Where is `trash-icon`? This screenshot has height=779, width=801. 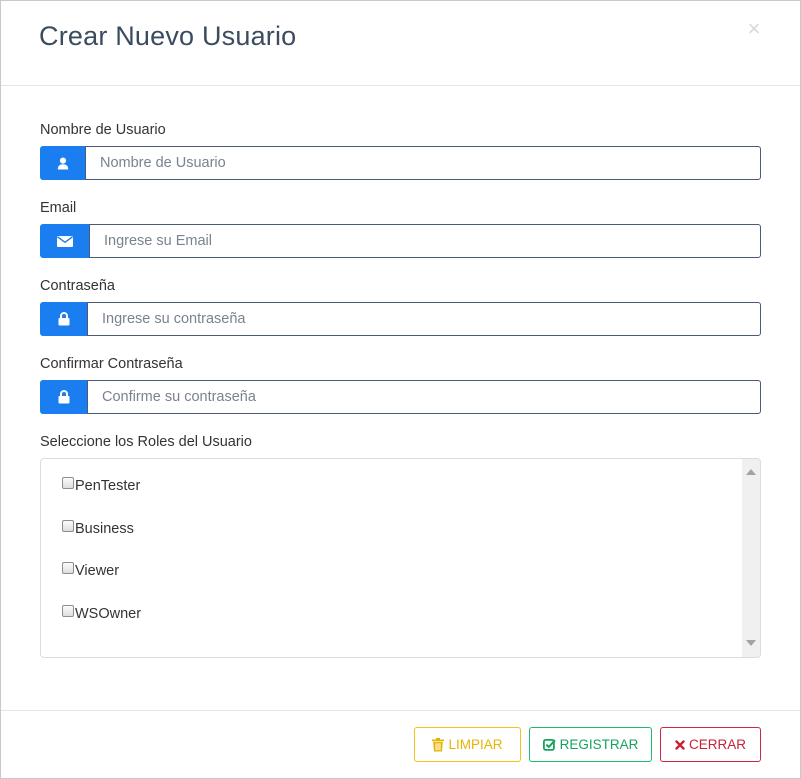
trash-icon is located at coordinates (438, 744).